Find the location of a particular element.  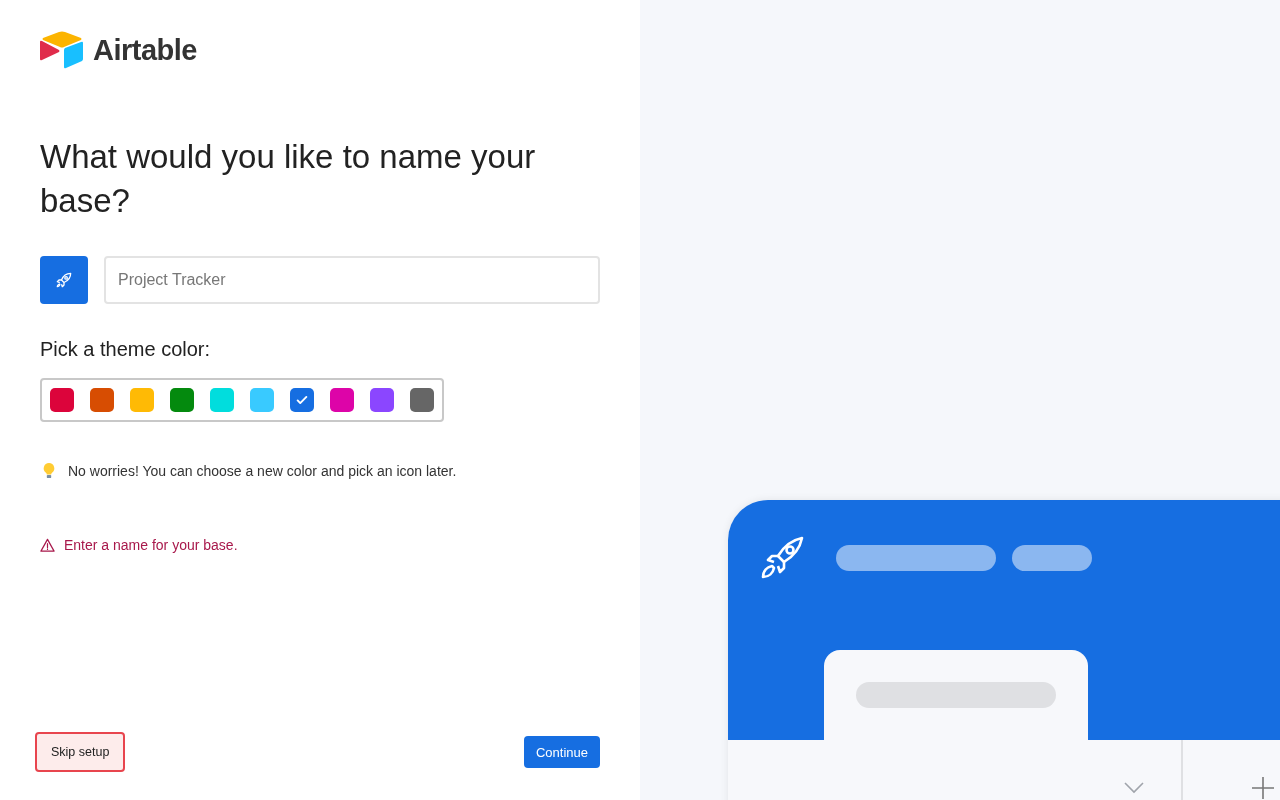

base-name-field: Project Tracker is located at coordinates (352, 280).